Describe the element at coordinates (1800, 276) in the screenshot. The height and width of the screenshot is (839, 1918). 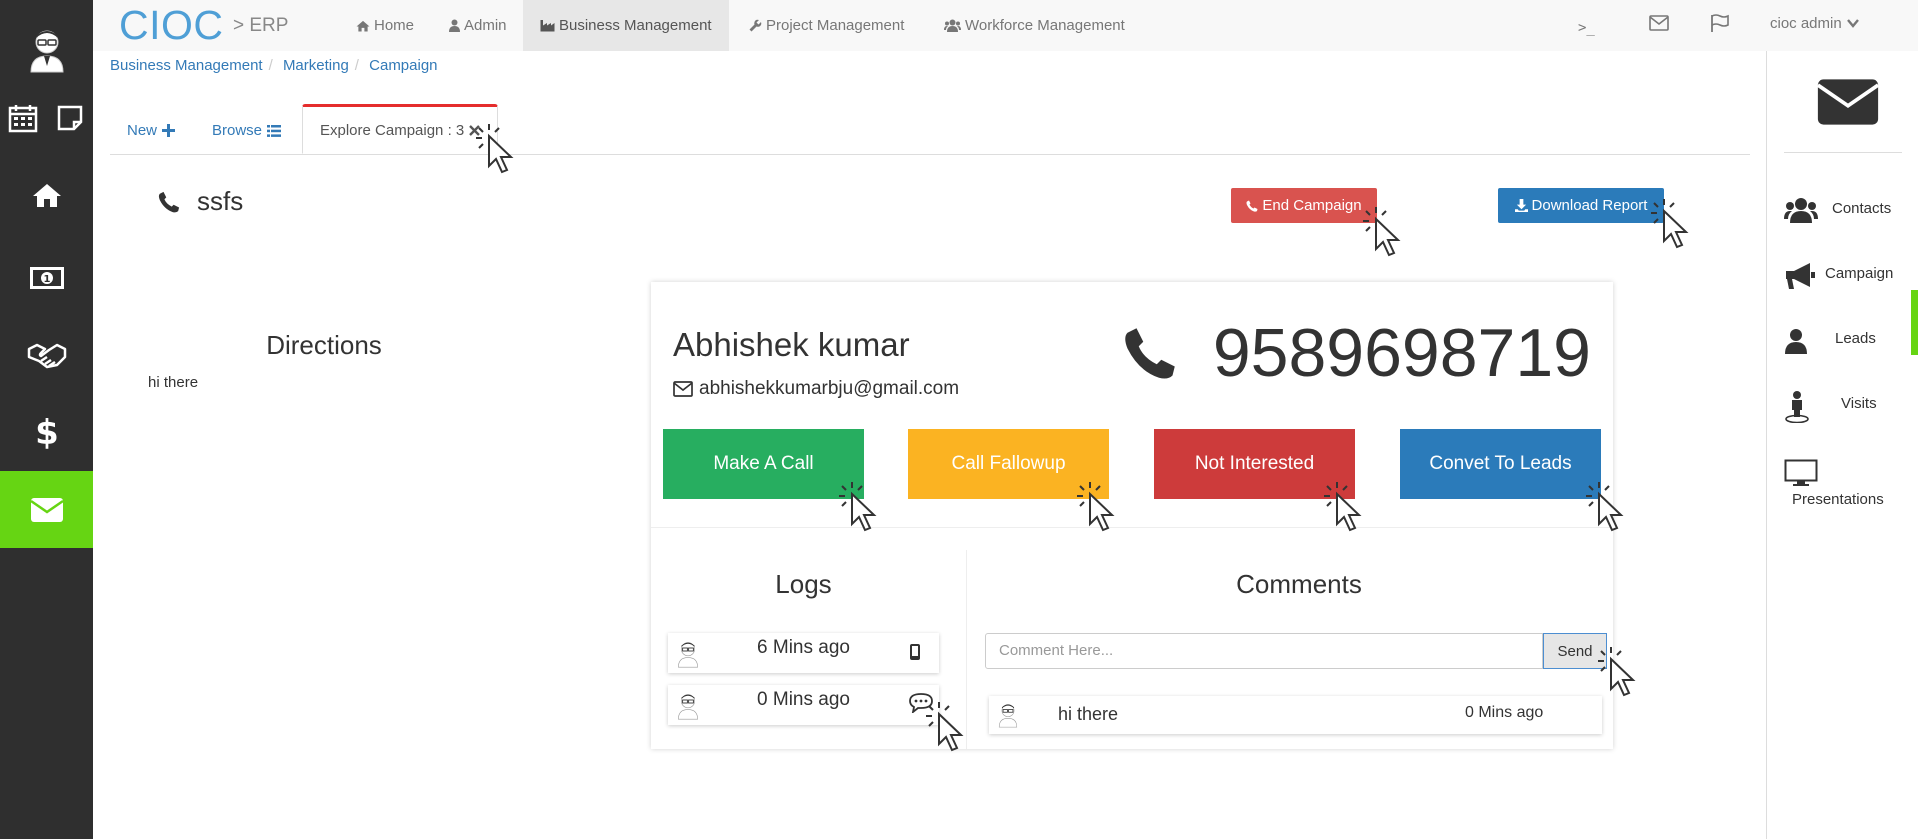
I see `bullhorn-icon` at that location.